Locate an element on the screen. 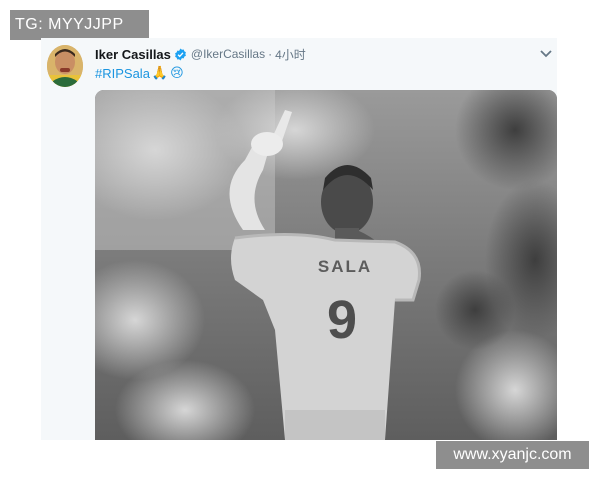  display-name: Iker Casillas is located at coordinates (133, 54).